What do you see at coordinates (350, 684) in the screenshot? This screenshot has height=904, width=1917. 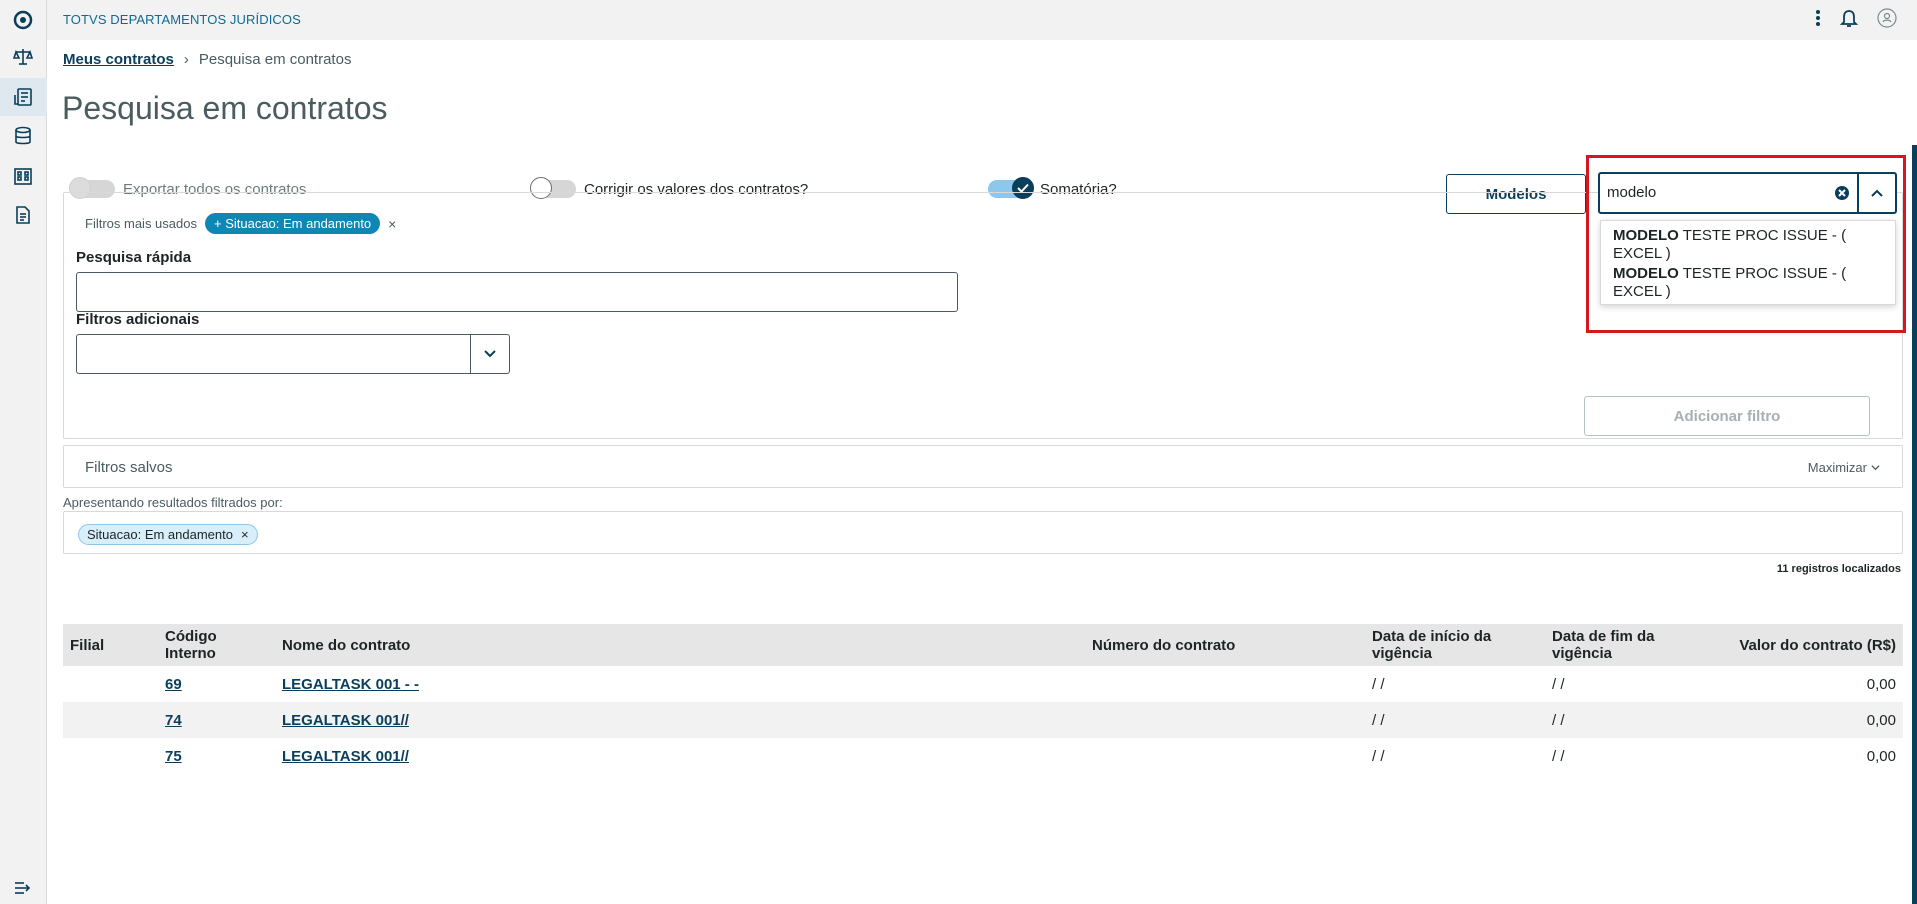 I see `cell-nome-link: LEGALTASK 001 - -` at bounding box center [350, 684].